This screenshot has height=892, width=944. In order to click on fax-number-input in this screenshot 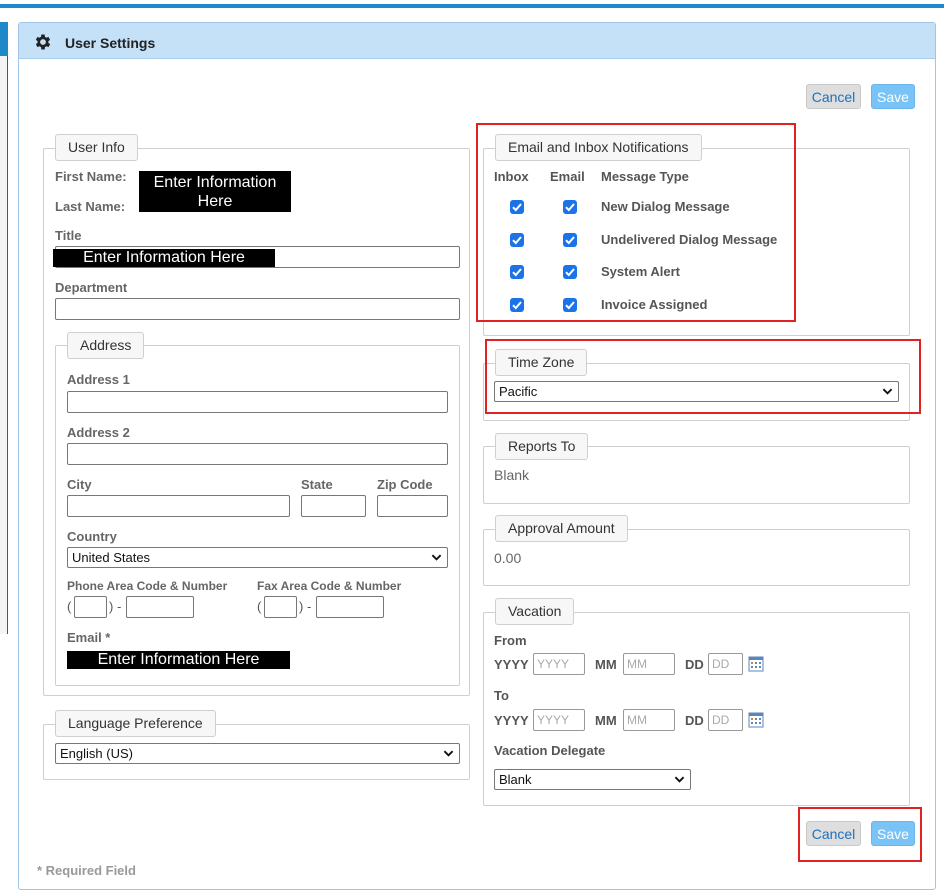, I will do `click(350, 607)`.